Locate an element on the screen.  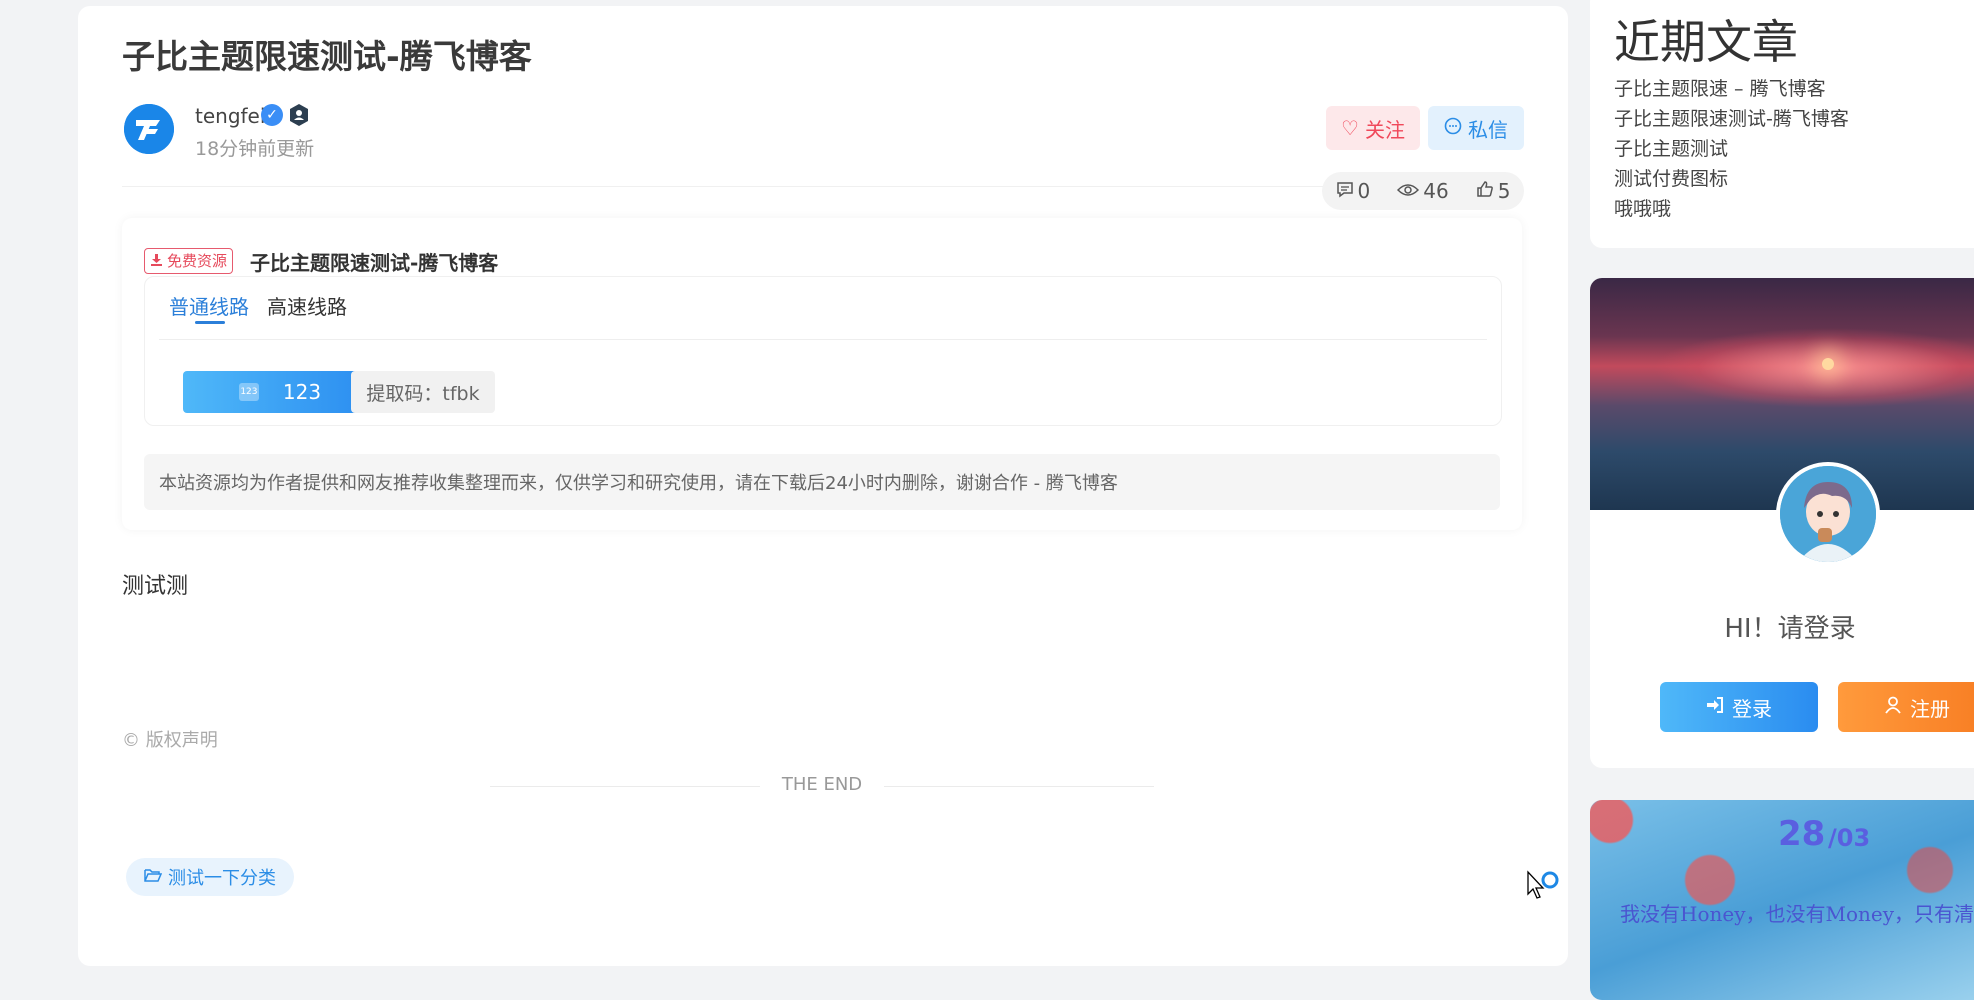
daily-quote-widget: 28 /03 我没有Honey，也没有Money，只有清 is located at coordinates (1782, 900).